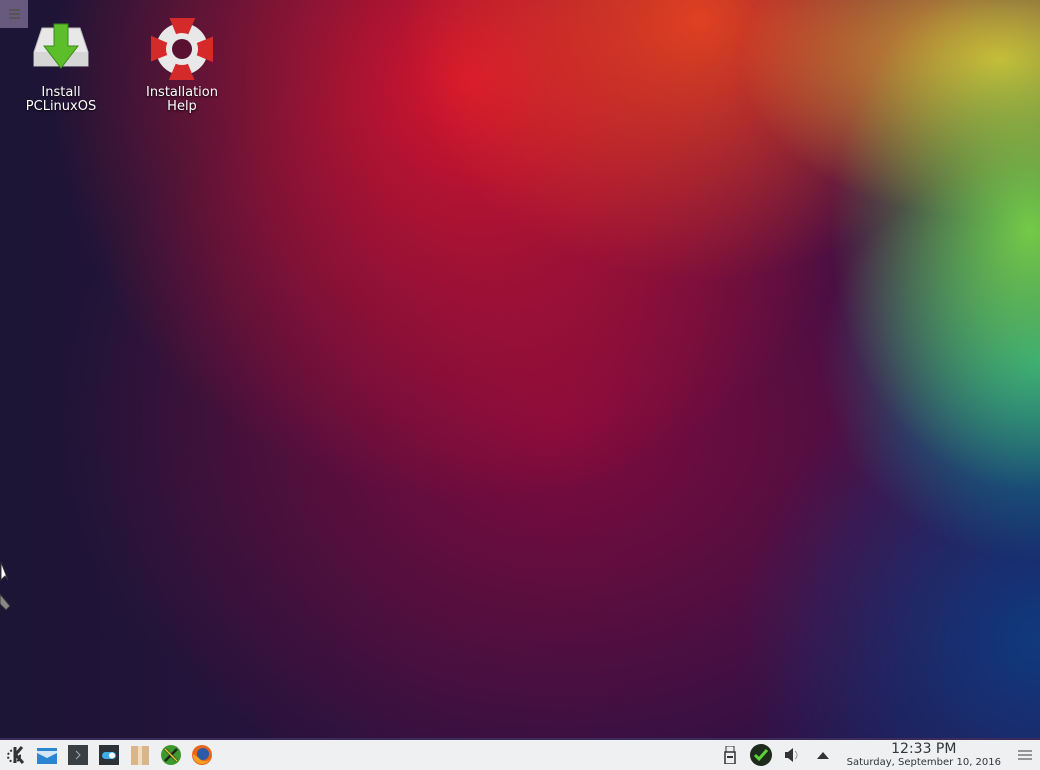  I want to click on icon-label: Help, so click(182, 106).